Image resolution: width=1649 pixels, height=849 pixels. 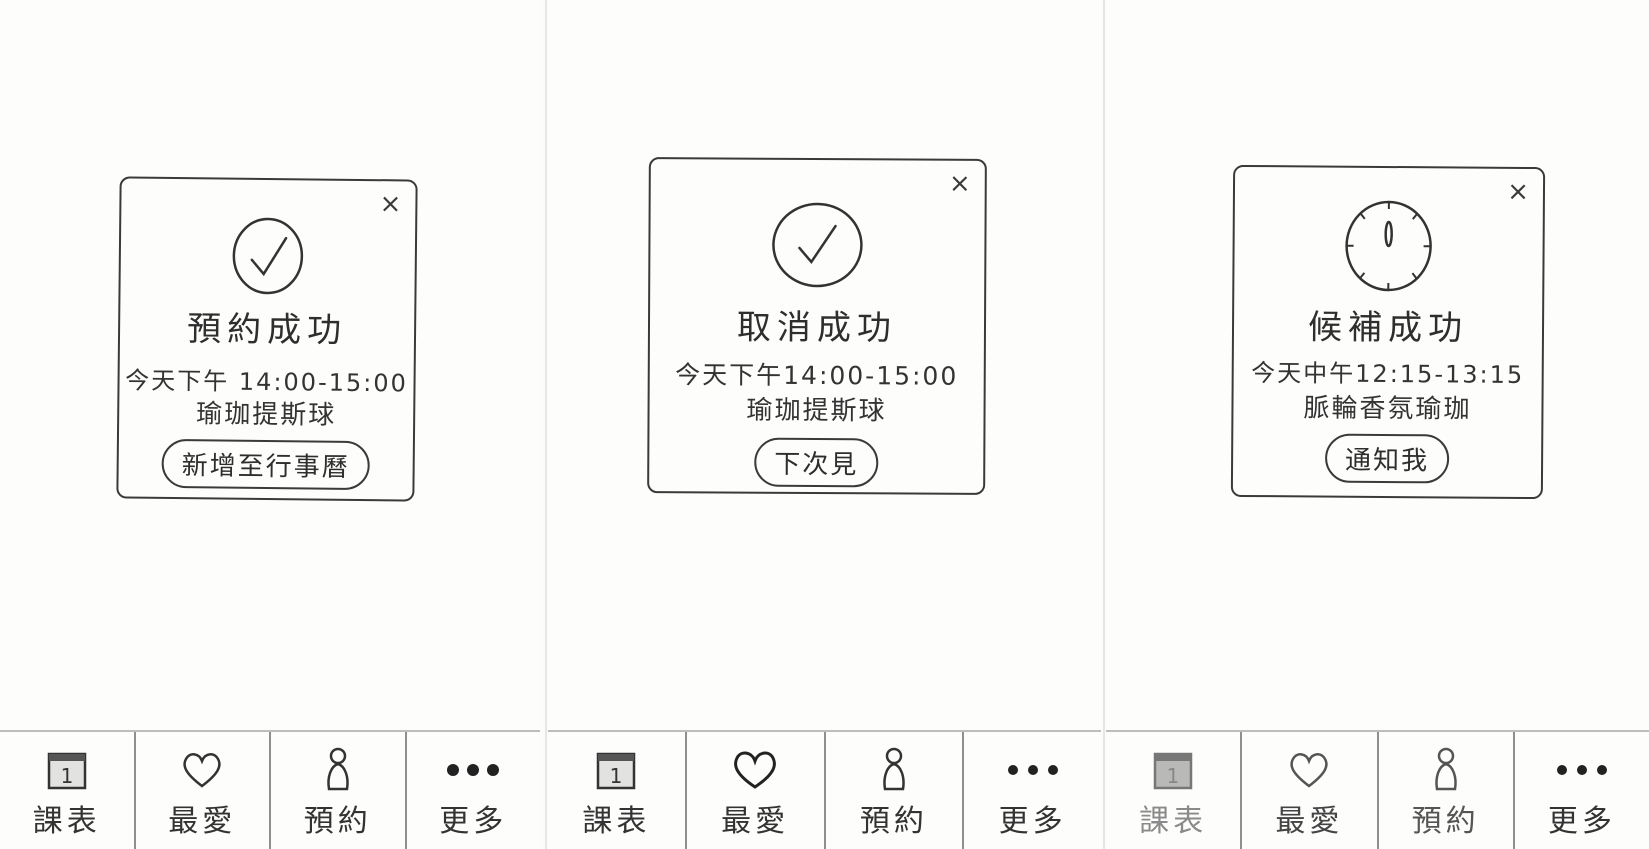 I want to click on session-time: 今天下午14:00-15:00, so click(x=817, y=375).